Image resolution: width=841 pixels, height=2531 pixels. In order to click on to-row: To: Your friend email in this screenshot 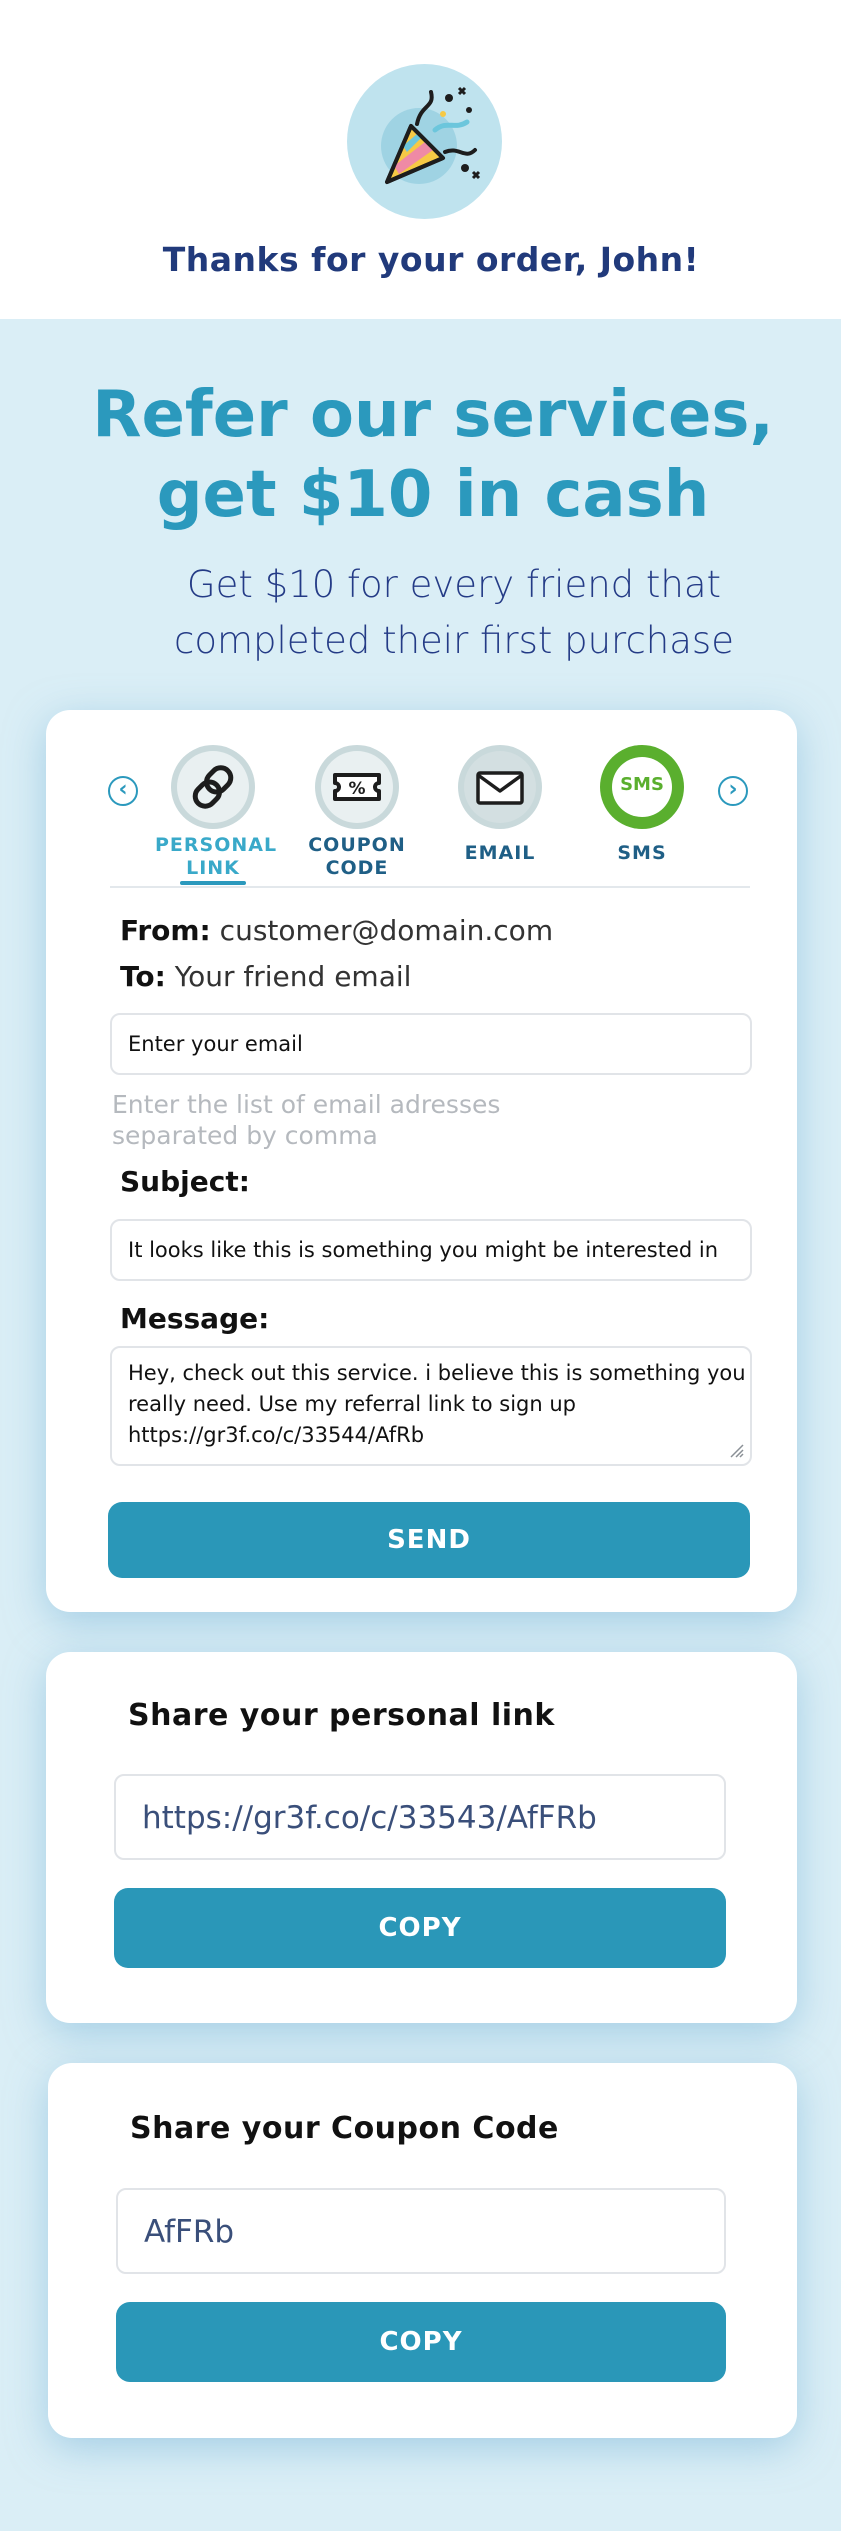, I will do `click(265, 976)`.